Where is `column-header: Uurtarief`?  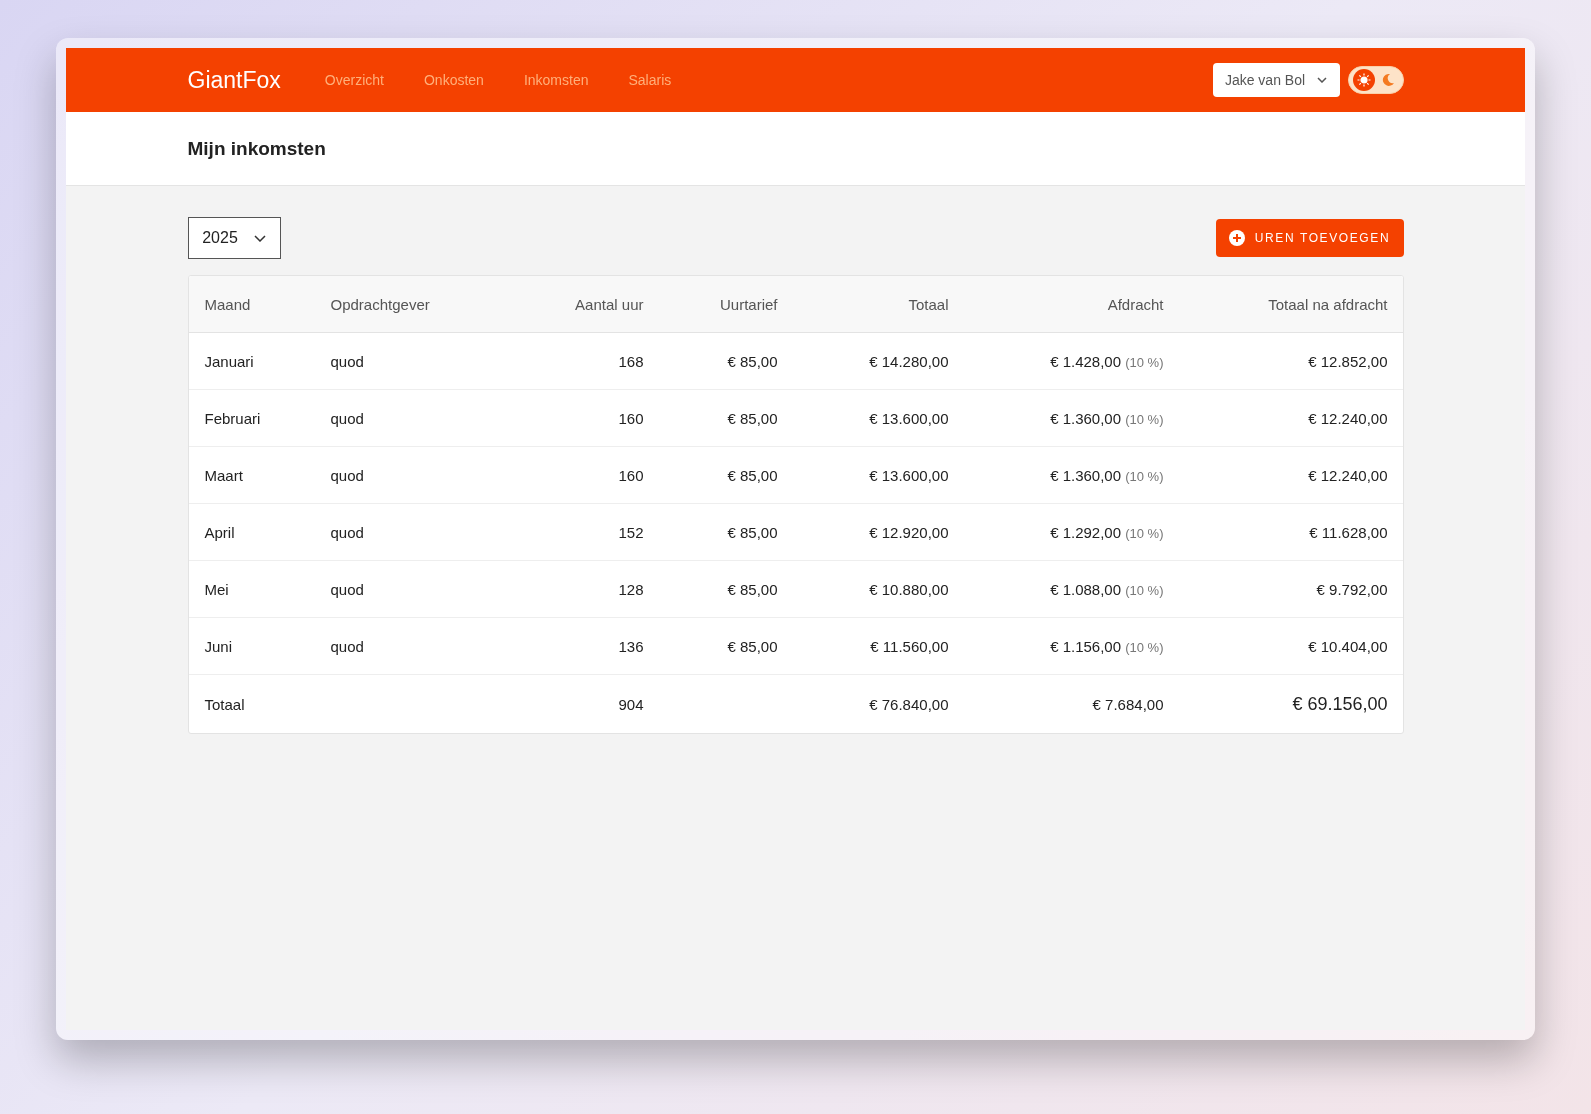
column-header: Uurtarief is located at coordinates (726, 304).